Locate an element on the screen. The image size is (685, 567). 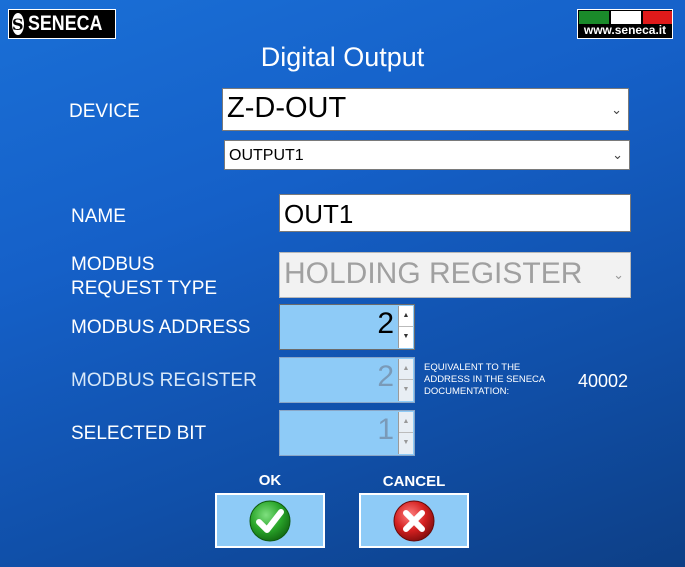
request-type-select: HOLDING REGISTER ⌄ is located at coordinates (455, 275).